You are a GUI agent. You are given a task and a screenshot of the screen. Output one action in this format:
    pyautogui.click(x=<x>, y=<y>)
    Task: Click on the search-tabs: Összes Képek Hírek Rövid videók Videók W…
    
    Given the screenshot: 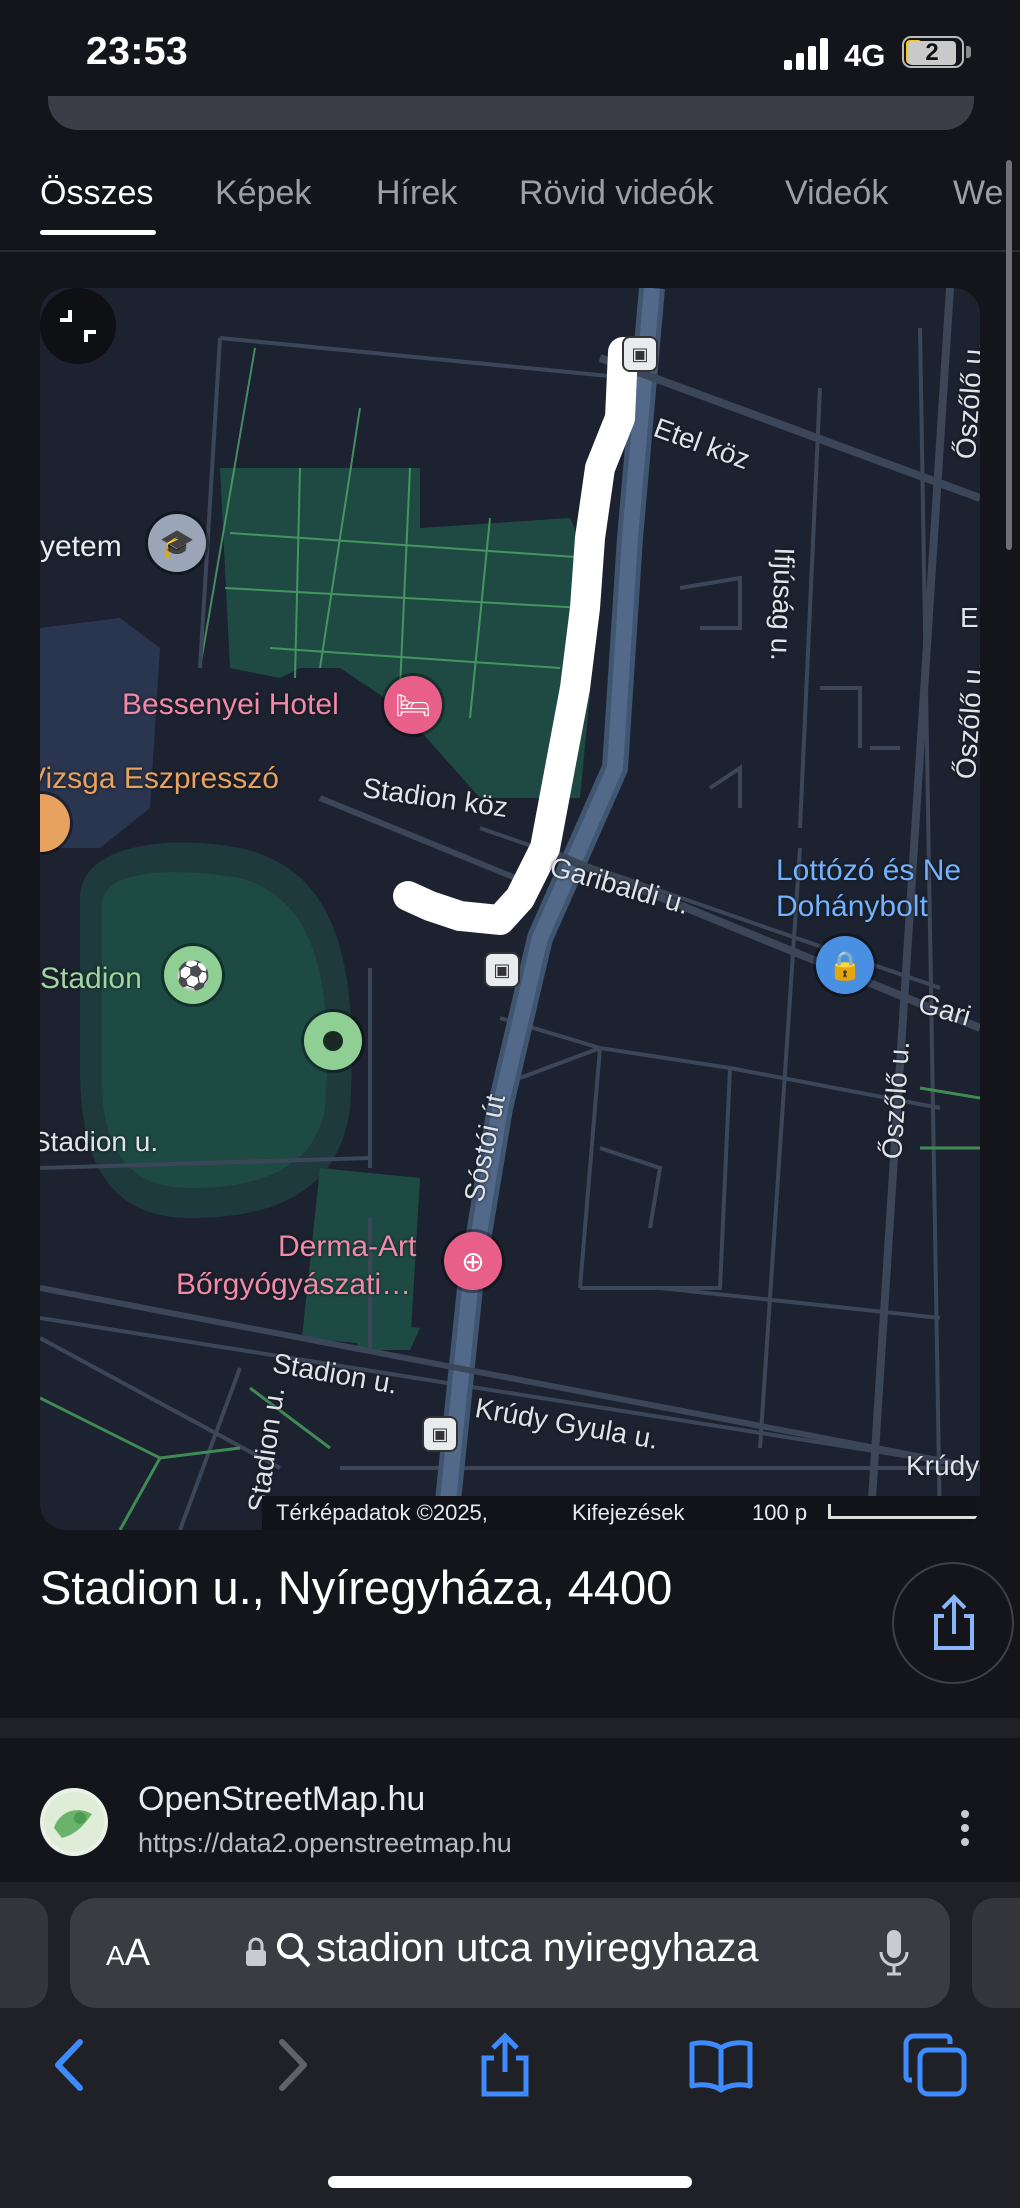 What is the action you would take?
    pyautogui.click(x=510, y=211)
    